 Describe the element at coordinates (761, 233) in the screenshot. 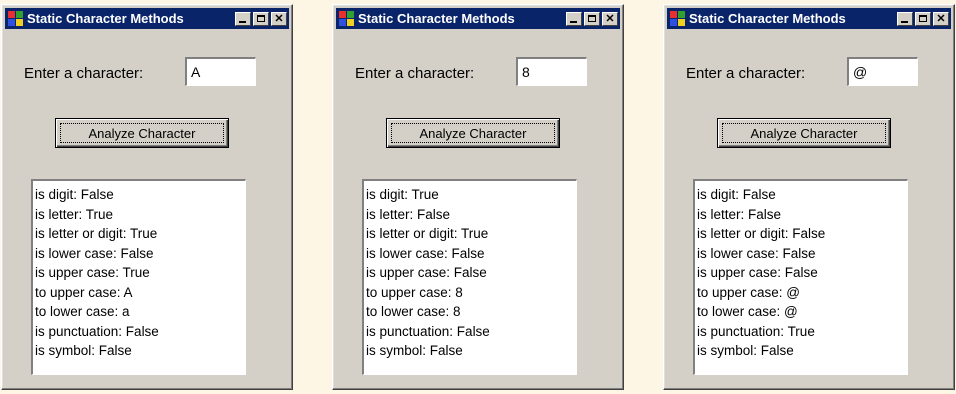

I see `result-line: is letter or digit: False` at that location.